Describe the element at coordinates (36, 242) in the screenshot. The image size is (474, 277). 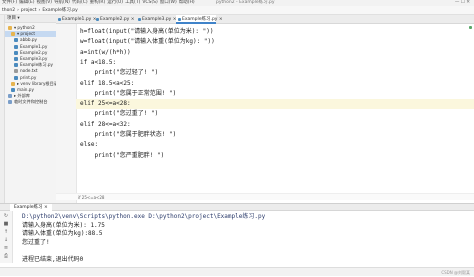
I see `console-line: 您过重了!` at that location.